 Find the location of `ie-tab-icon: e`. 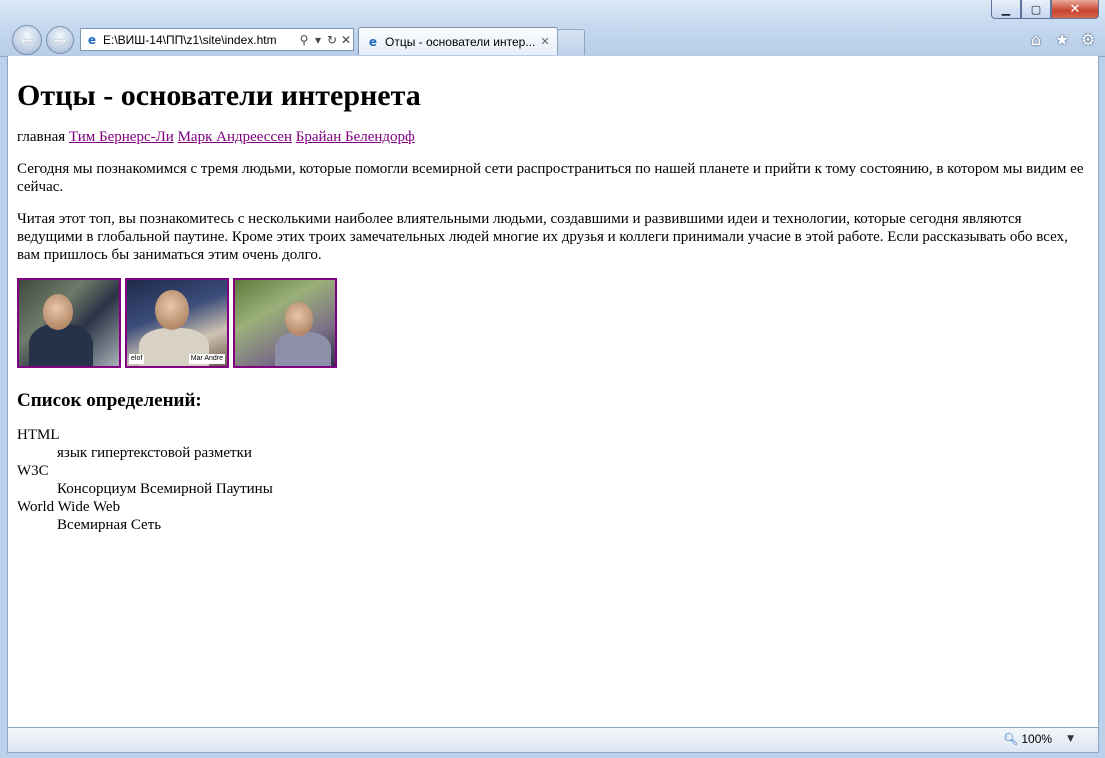

ie-tab-icon: e is located at coordinates (373, 41).